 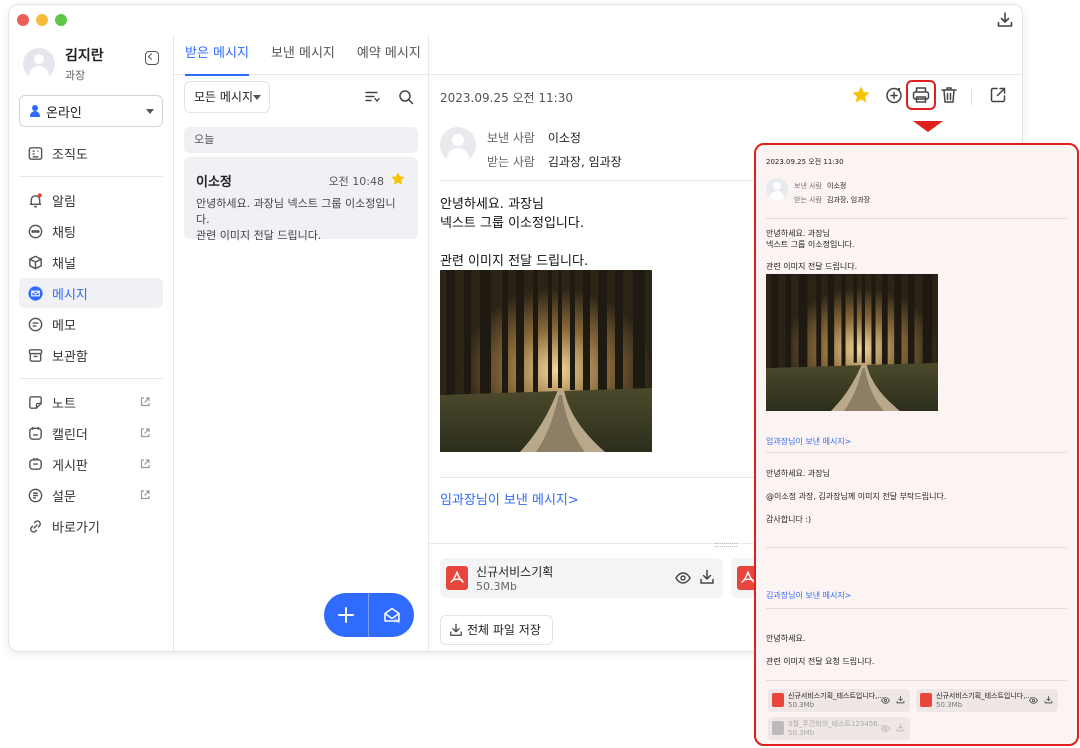 I want to click on list-item-preview: 관련 이미지 전달 드립니다., so click(x=259, y=235).